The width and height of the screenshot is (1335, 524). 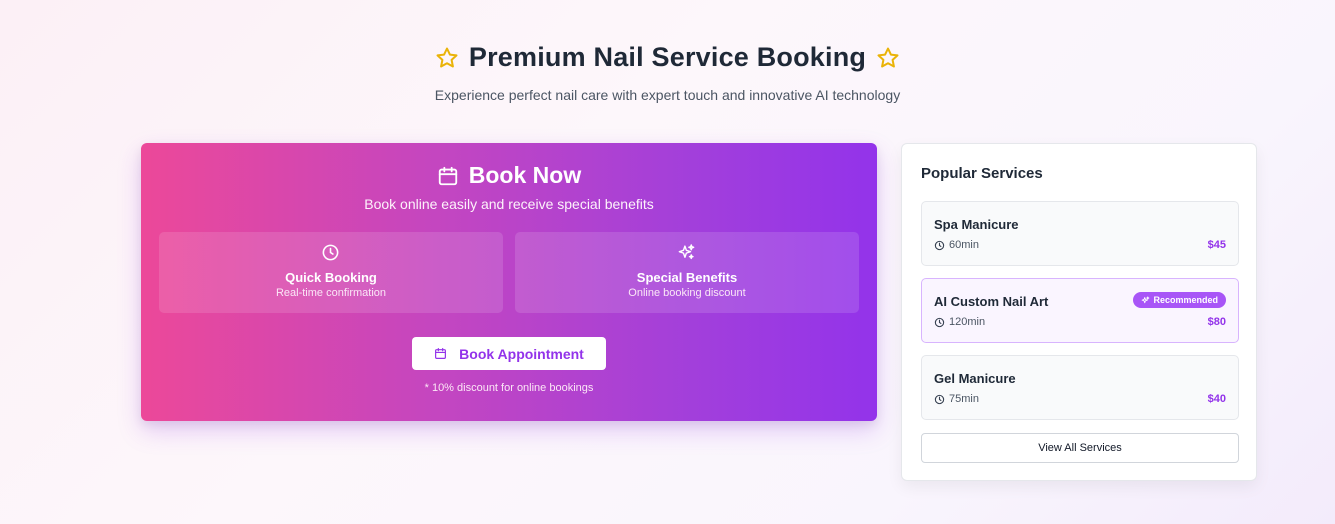 I want to click on service-duration: 120min, so click(x=959, y=322).